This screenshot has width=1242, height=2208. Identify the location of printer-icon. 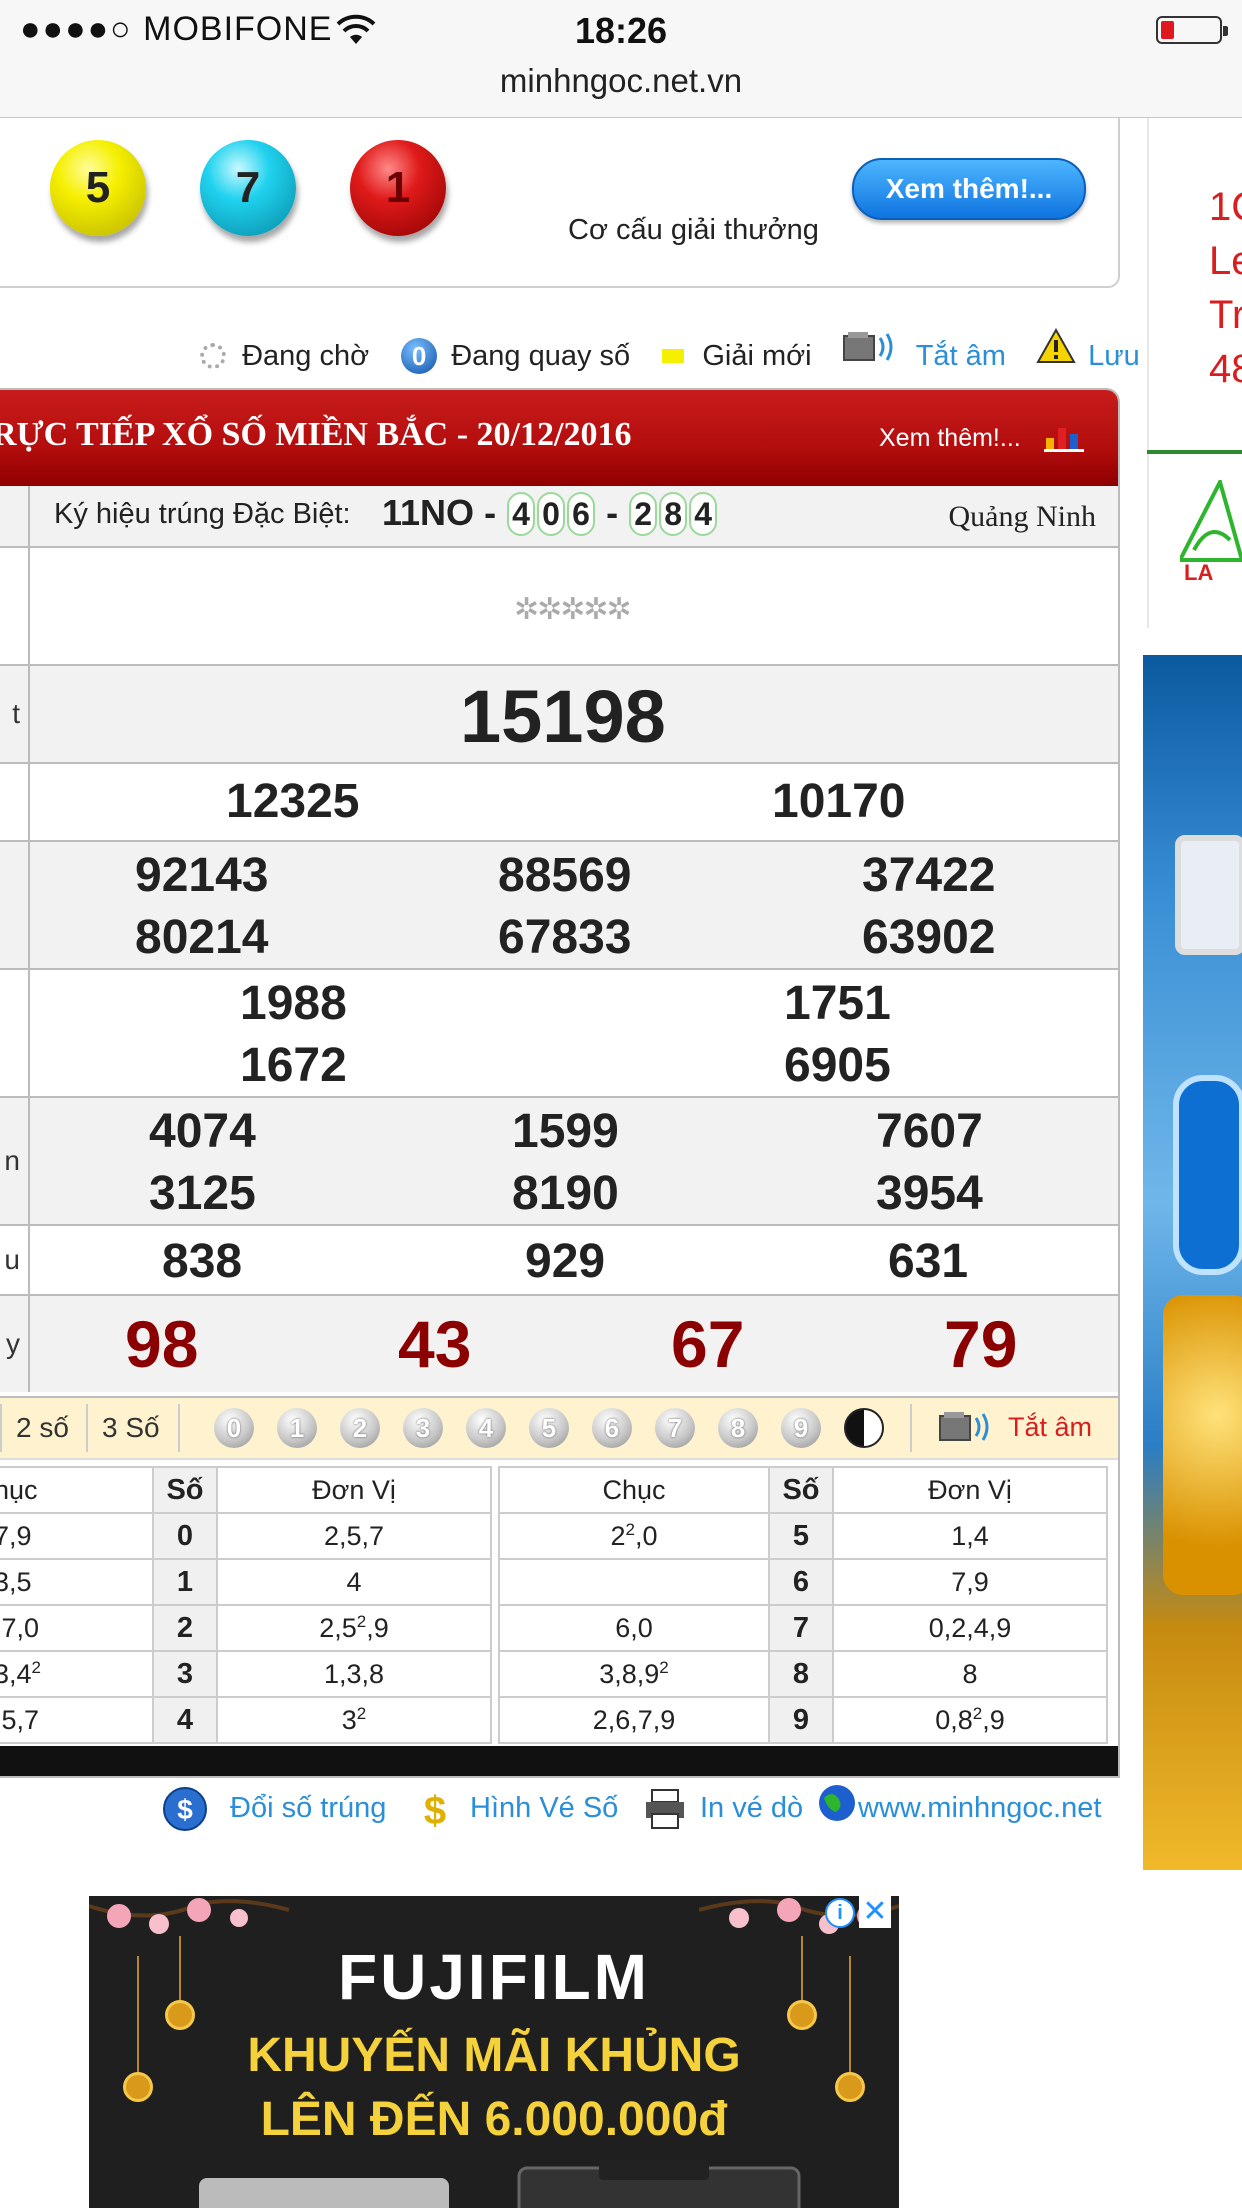
(665, 1809).